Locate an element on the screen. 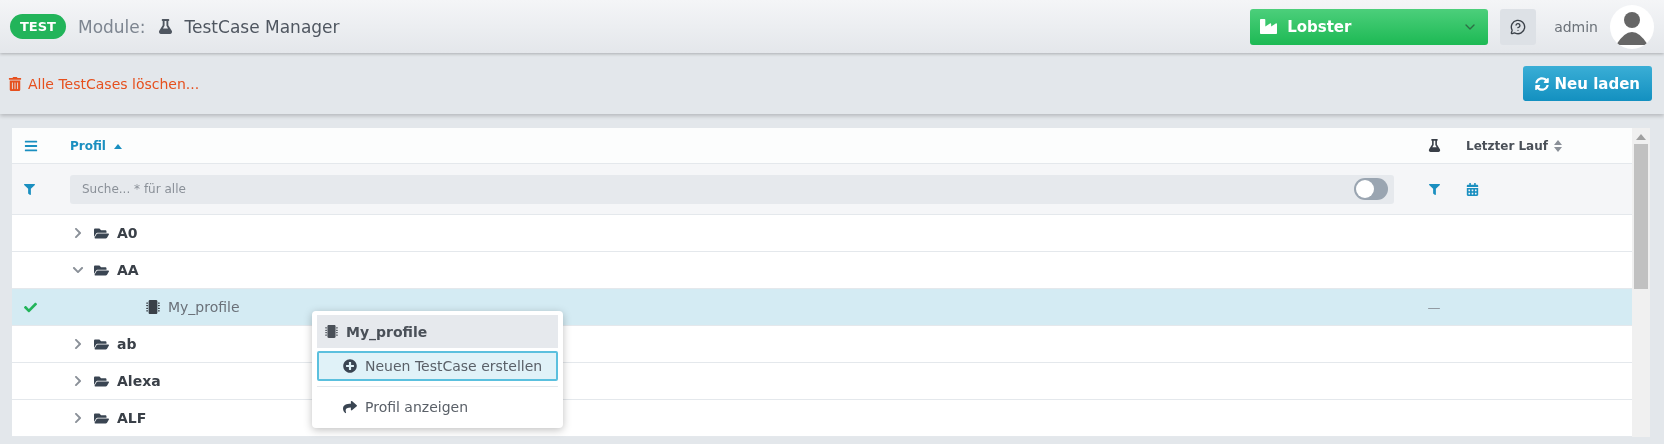 The width and height of the screenshot is (1664, 444). column-header: Letzter Lauf is located at coordinates (1507, 145).